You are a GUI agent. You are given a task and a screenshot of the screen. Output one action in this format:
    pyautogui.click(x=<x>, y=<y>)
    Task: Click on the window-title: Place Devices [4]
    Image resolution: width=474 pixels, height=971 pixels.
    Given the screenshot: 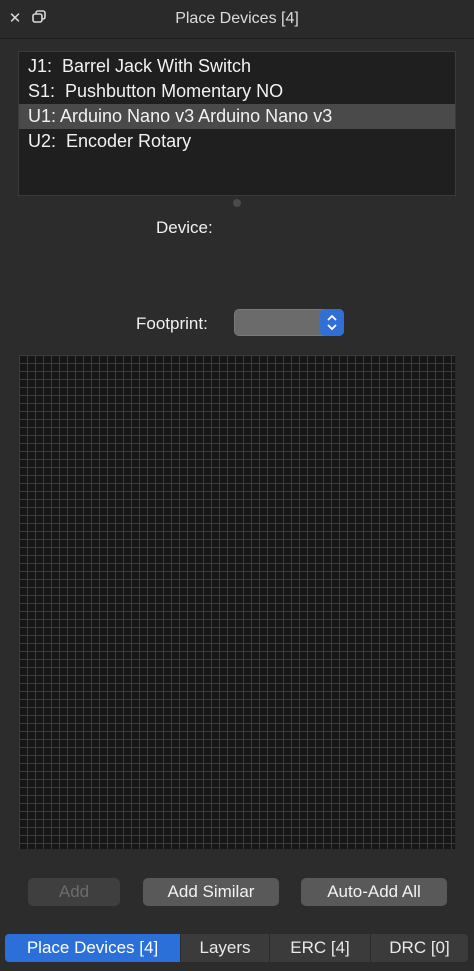 What is the action you would take?
    pyautogui.click(x=237, y=18)
    